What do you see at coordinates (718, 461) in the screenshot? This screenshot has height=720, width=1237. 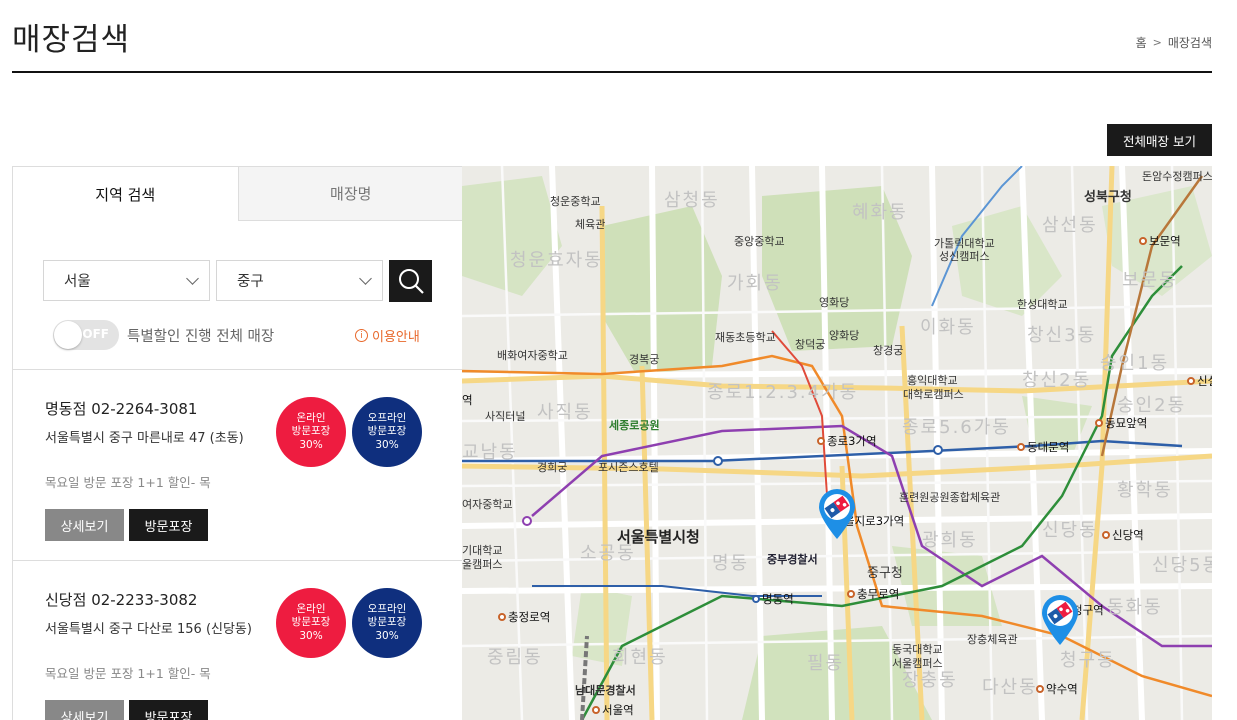 I see `transfer-dot` at bounding box center [718, 461].